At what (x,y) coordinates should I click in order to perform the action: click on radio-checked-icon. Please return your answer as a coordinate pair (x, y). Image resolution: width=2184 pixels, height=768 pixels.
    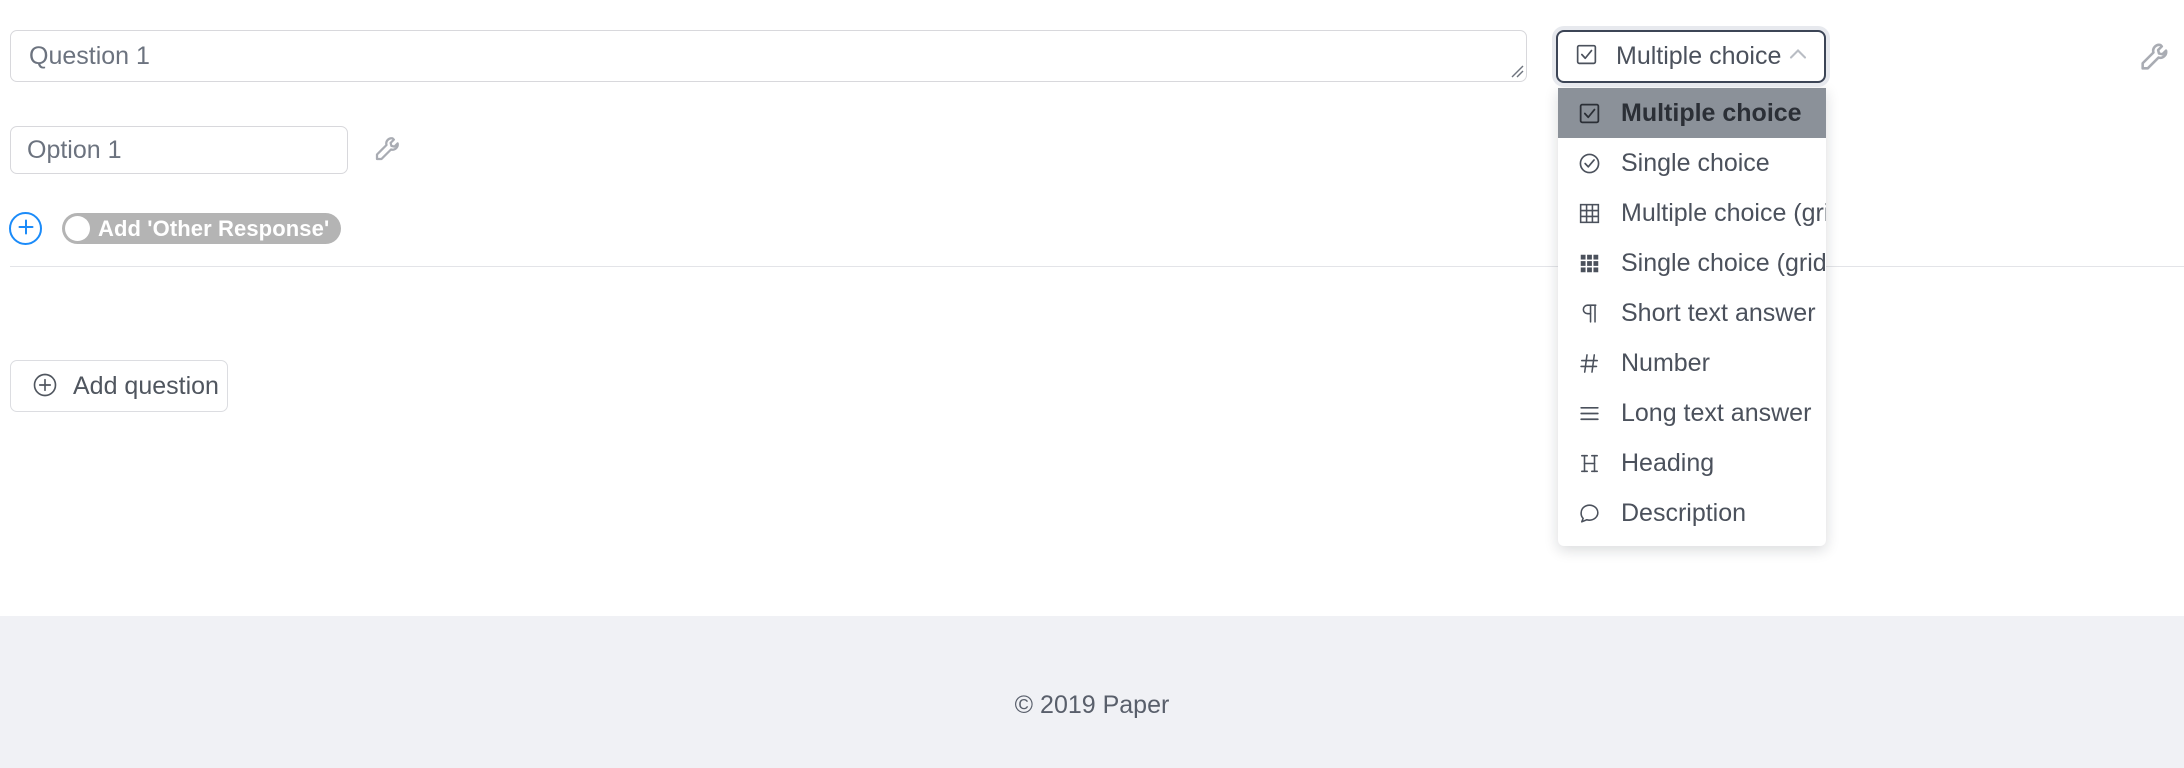
    Looking at the image, I should click on (1589, 163).